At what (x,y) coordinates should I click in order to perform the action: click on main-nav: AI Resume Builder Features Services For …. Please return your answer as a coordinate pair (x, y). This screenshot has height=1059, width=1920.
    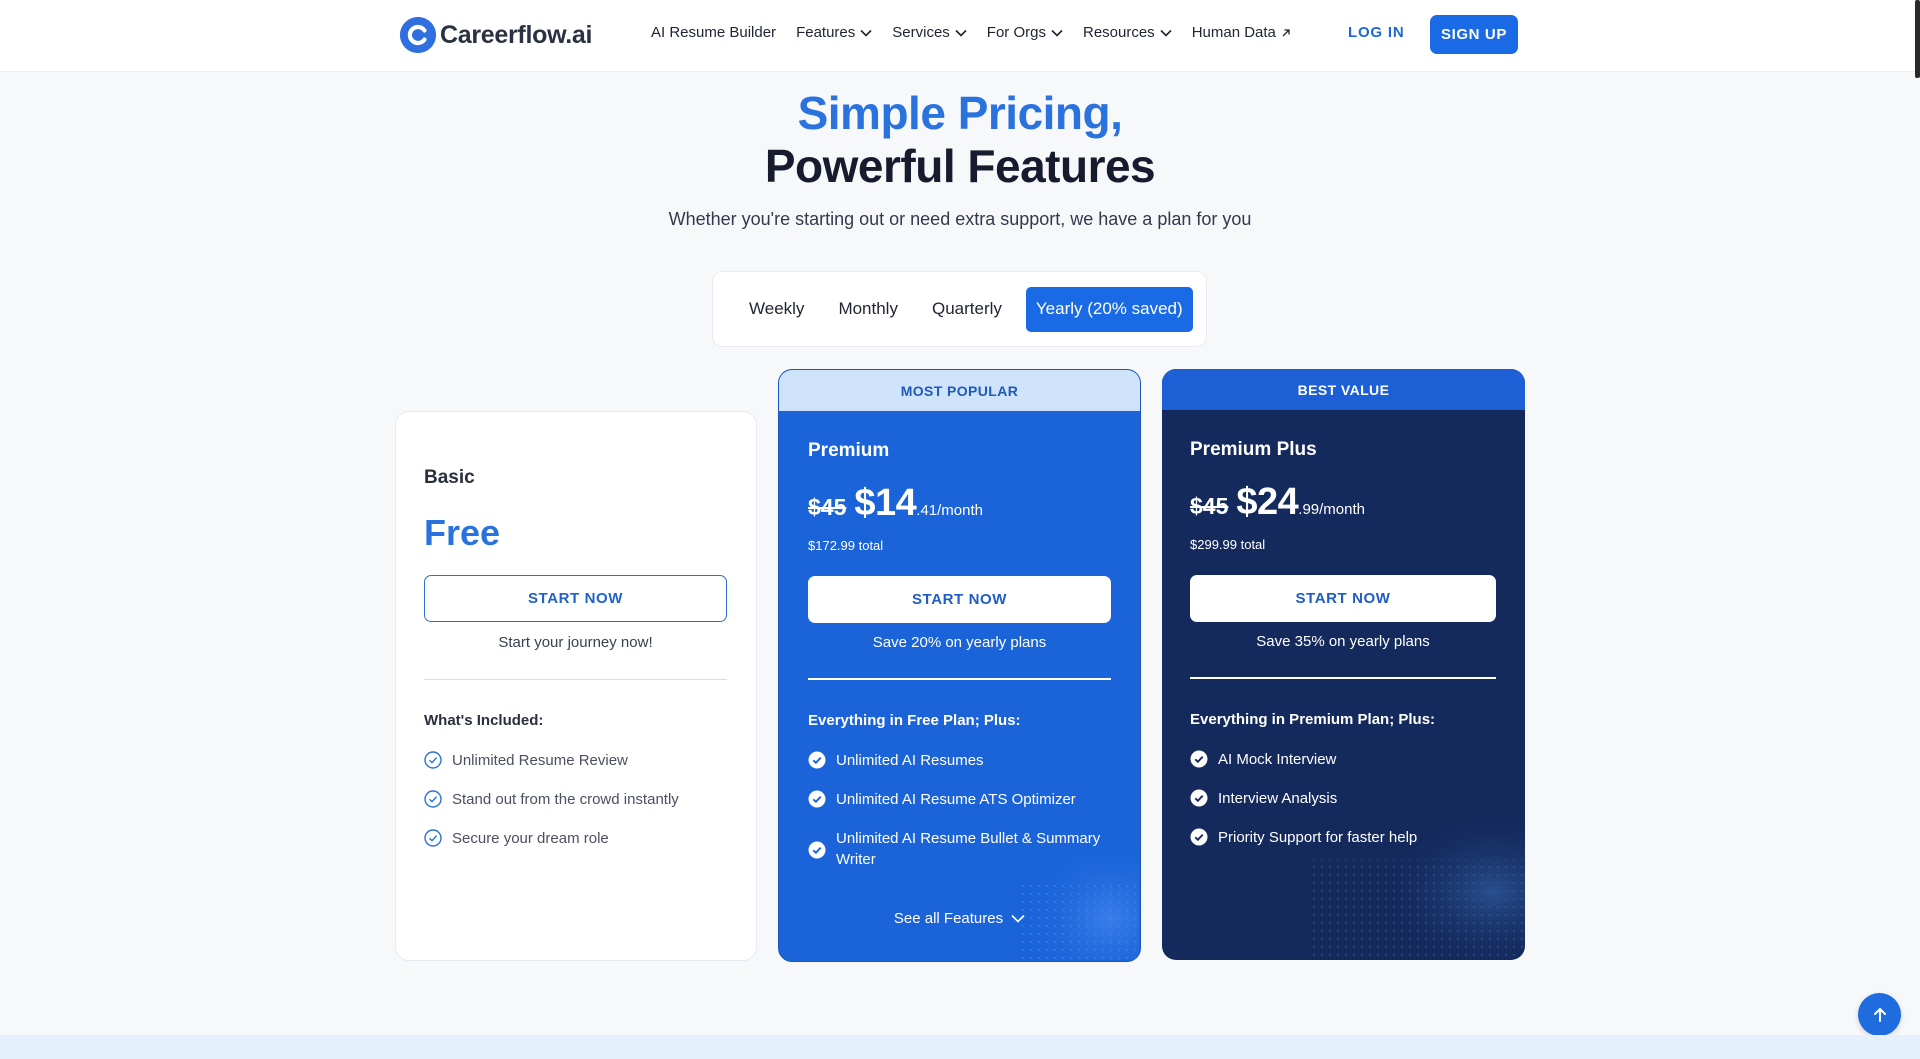
    Looking at the image, I should click on (981, 32).